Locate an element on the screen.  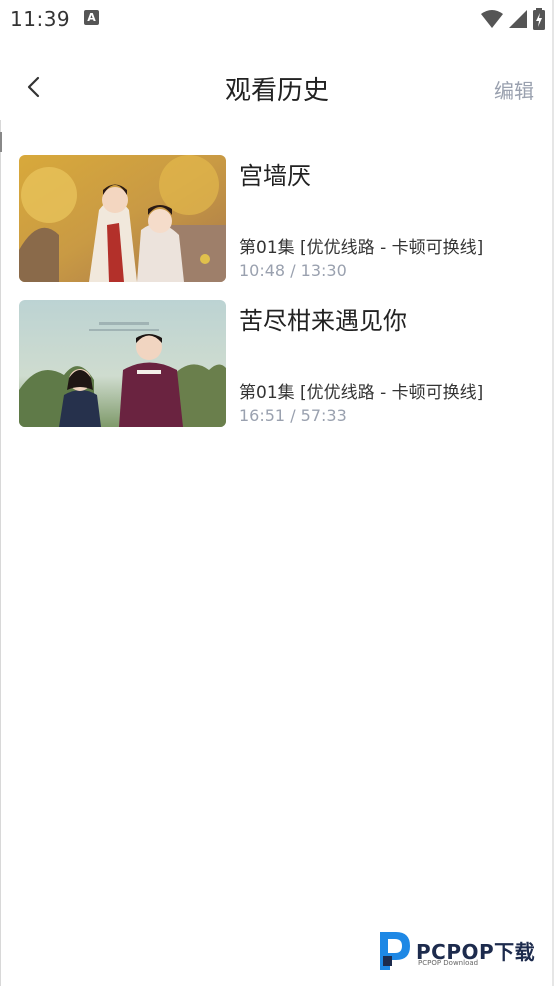
pcpop-logo-icon is located at coordinates (395, 951).